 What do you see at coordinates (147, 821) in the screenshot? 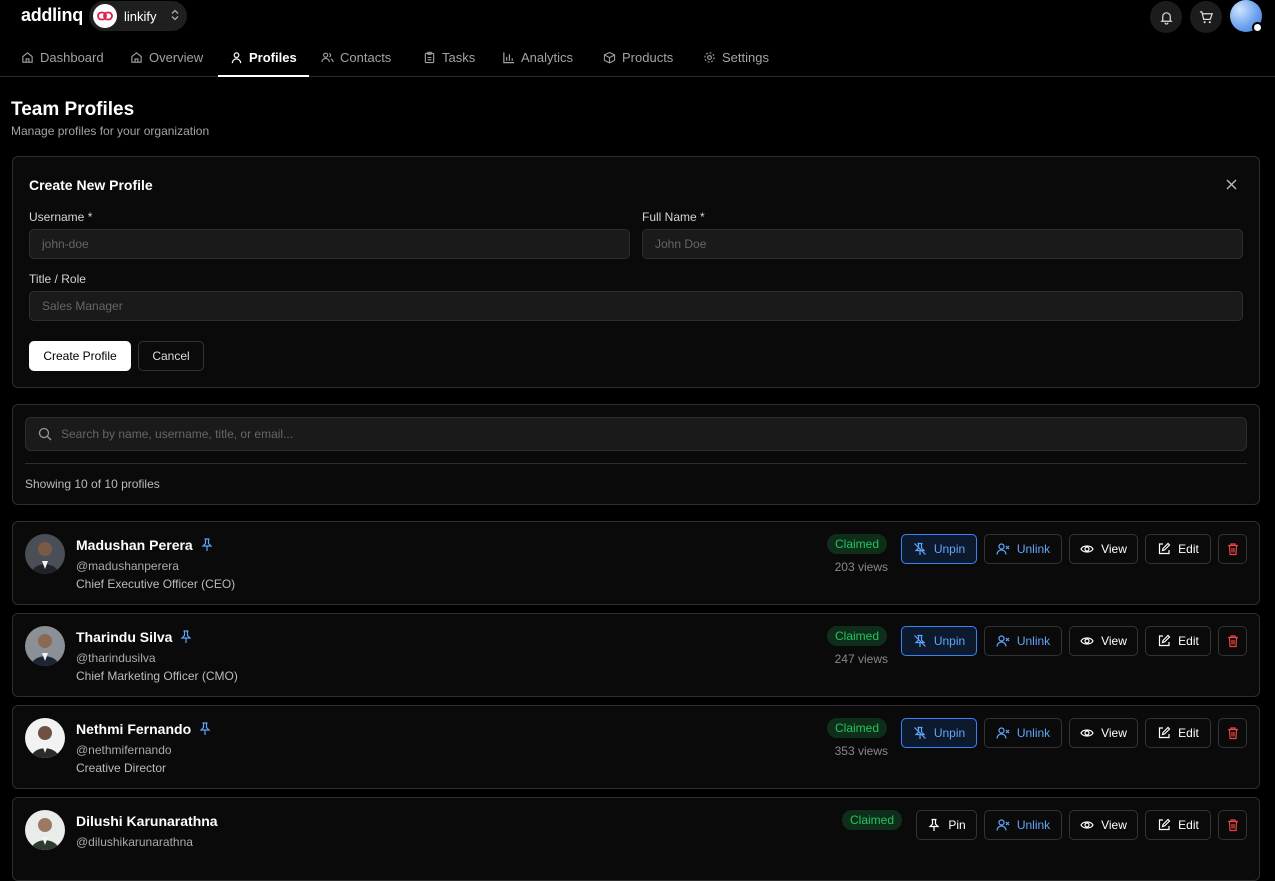
I see `profile-name: Dilushi Karunarathna` at bounding box center [147, 821].